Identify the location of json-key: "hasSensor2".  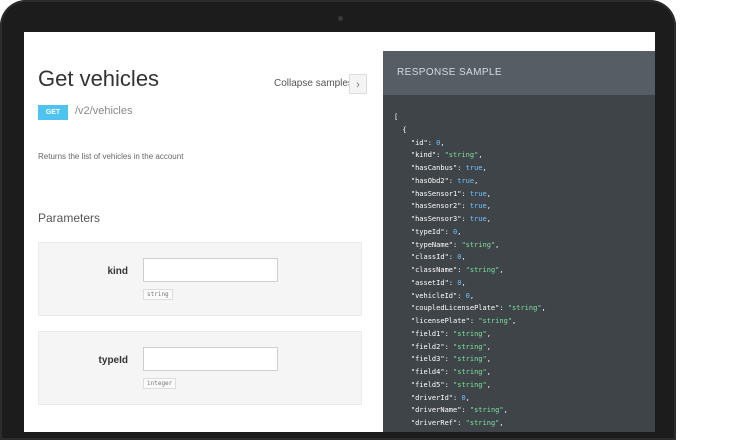
(436, 206).